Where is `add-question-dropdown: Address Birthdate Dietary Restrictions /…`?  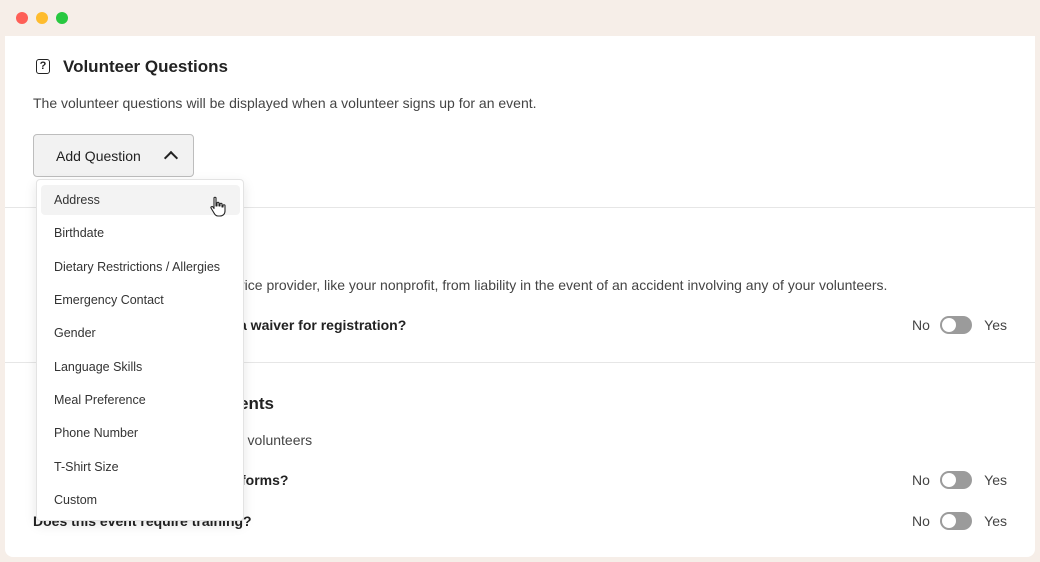
add-question-dropdown: Address Birthdate Dietary Restrictions /… is located at coordinates (140, 350).